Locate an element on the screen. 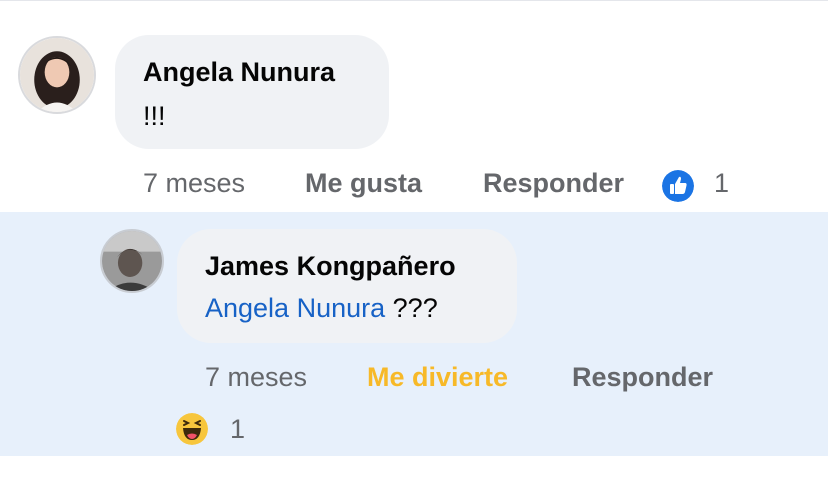 Image resolution: width=828 pixels, height=486 pixels. comment-reaction-count: 1 is located at coordinates (721, 183).